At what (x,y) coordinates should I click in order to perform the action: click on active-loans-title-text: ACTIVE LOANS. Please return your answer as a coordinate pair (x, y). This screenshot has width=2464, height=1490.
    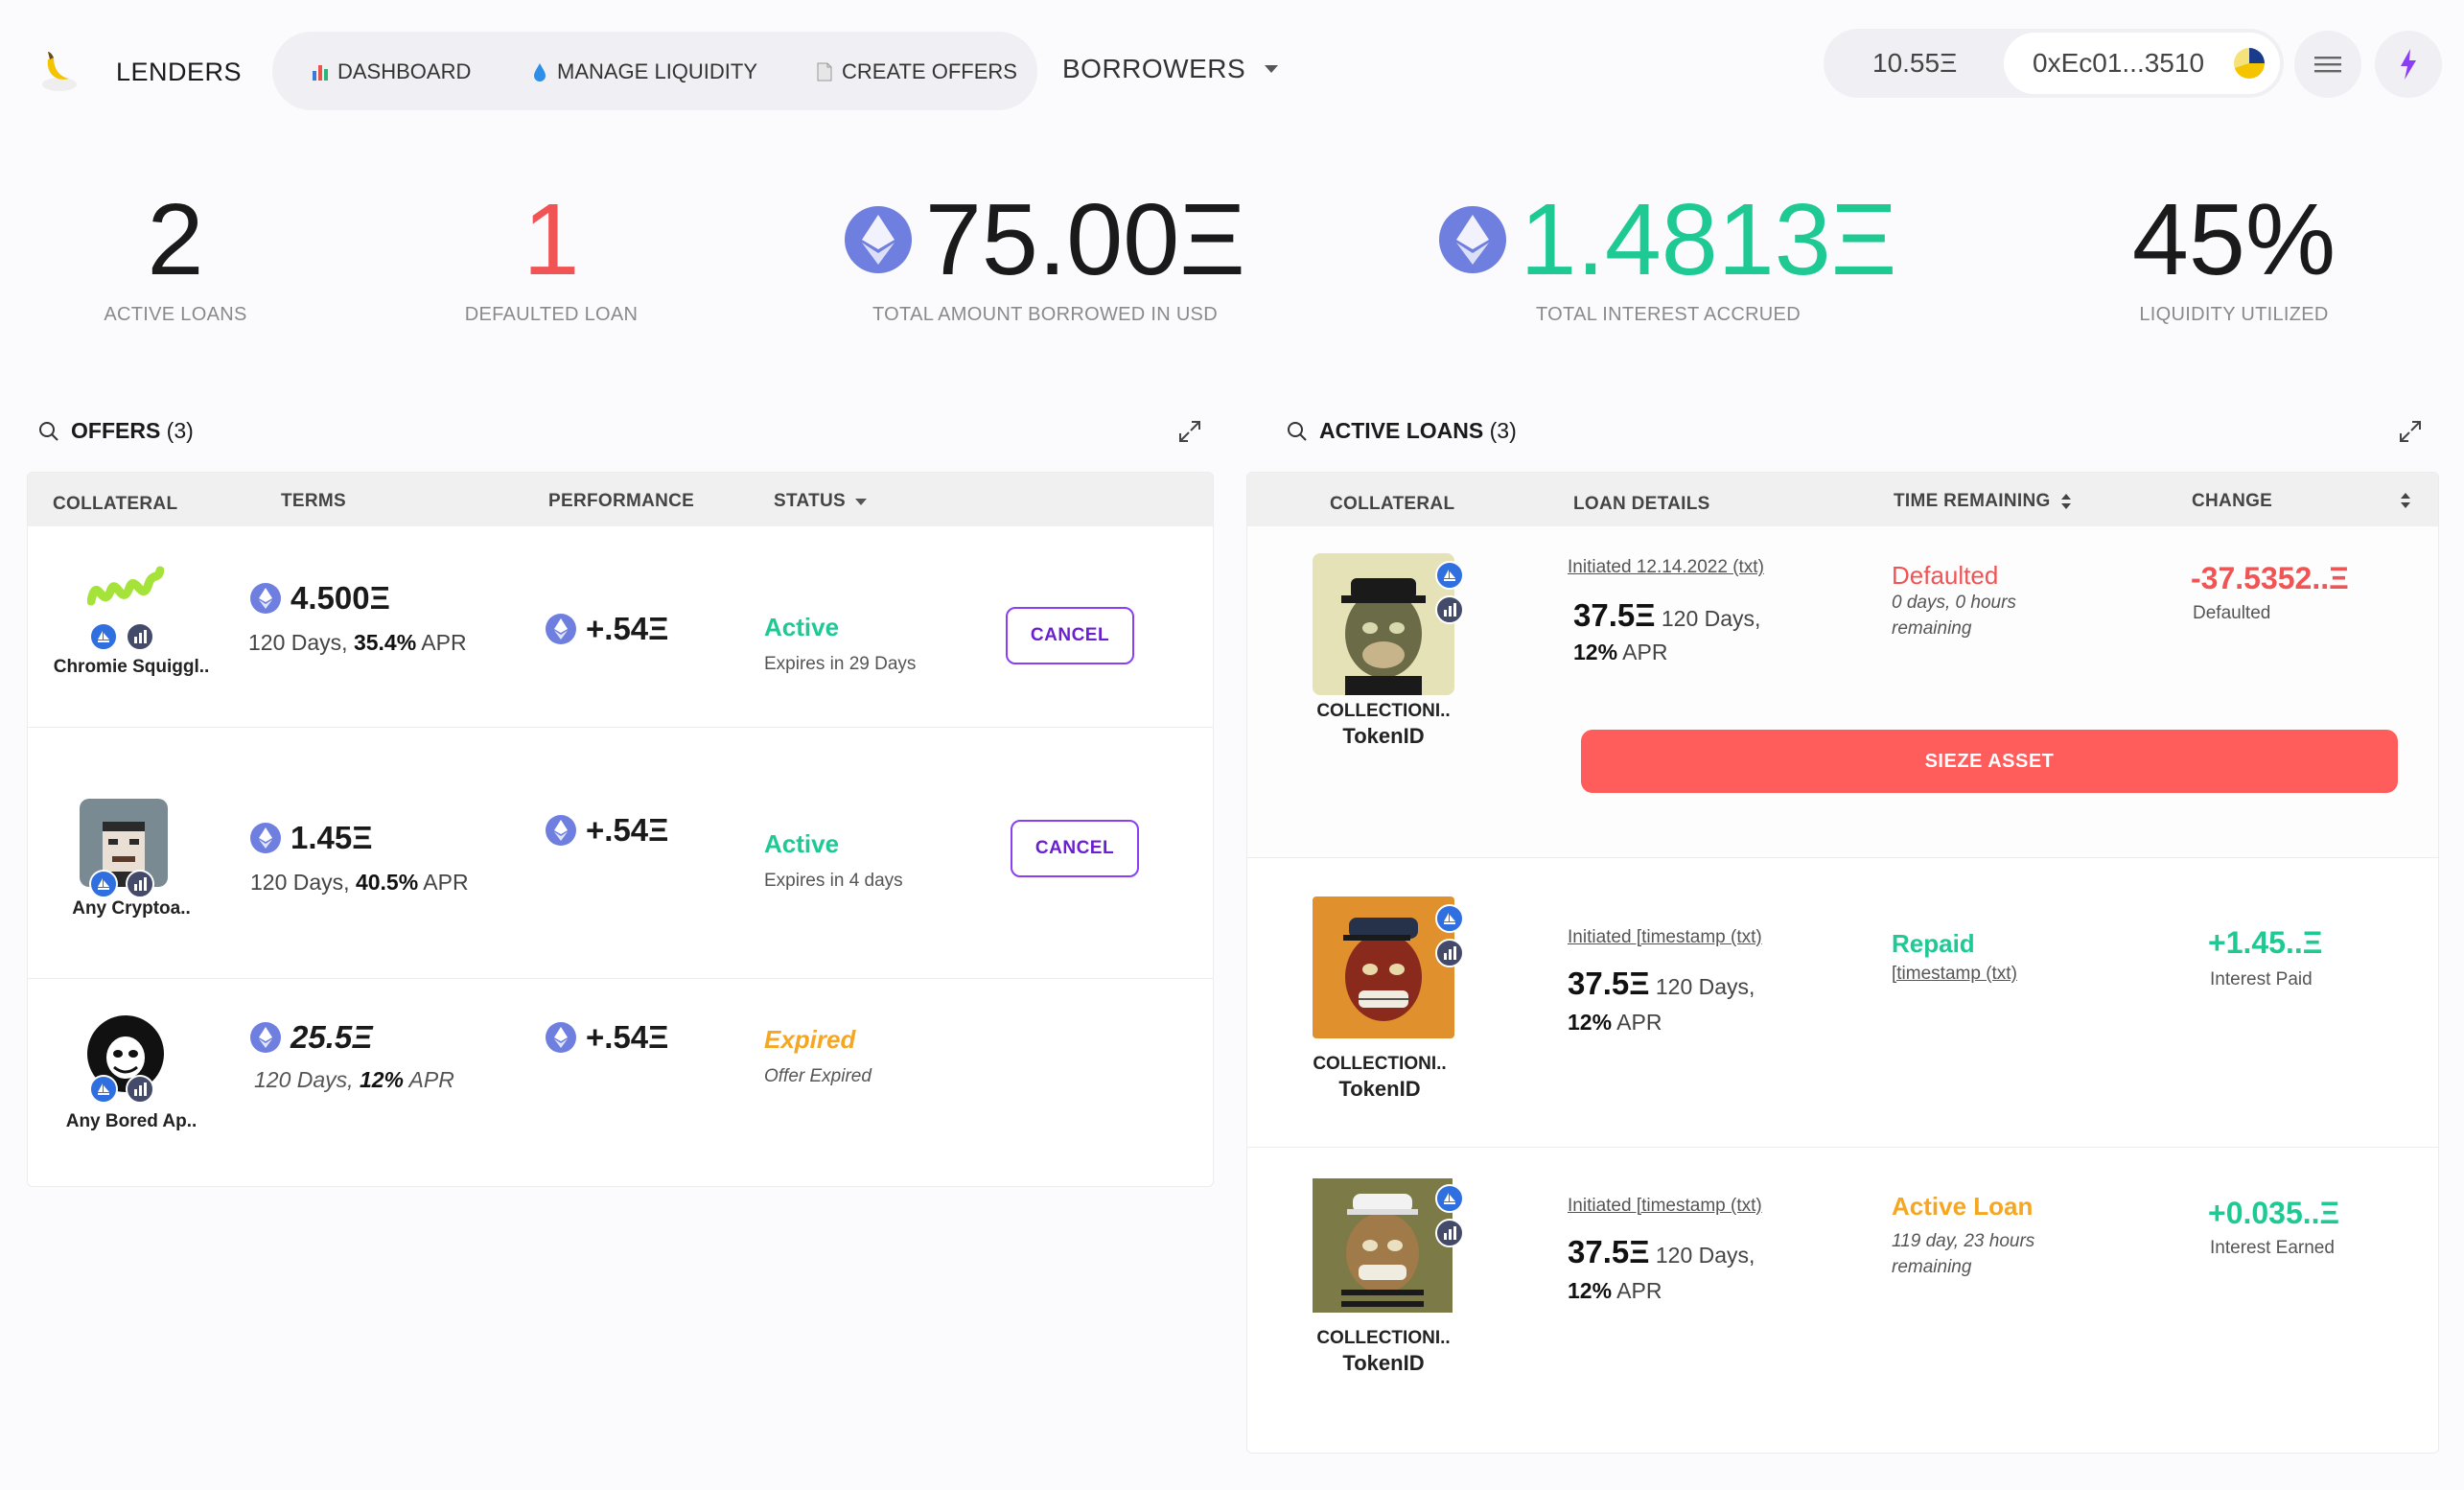
    Looking at the image, I should click on (1402, 430).